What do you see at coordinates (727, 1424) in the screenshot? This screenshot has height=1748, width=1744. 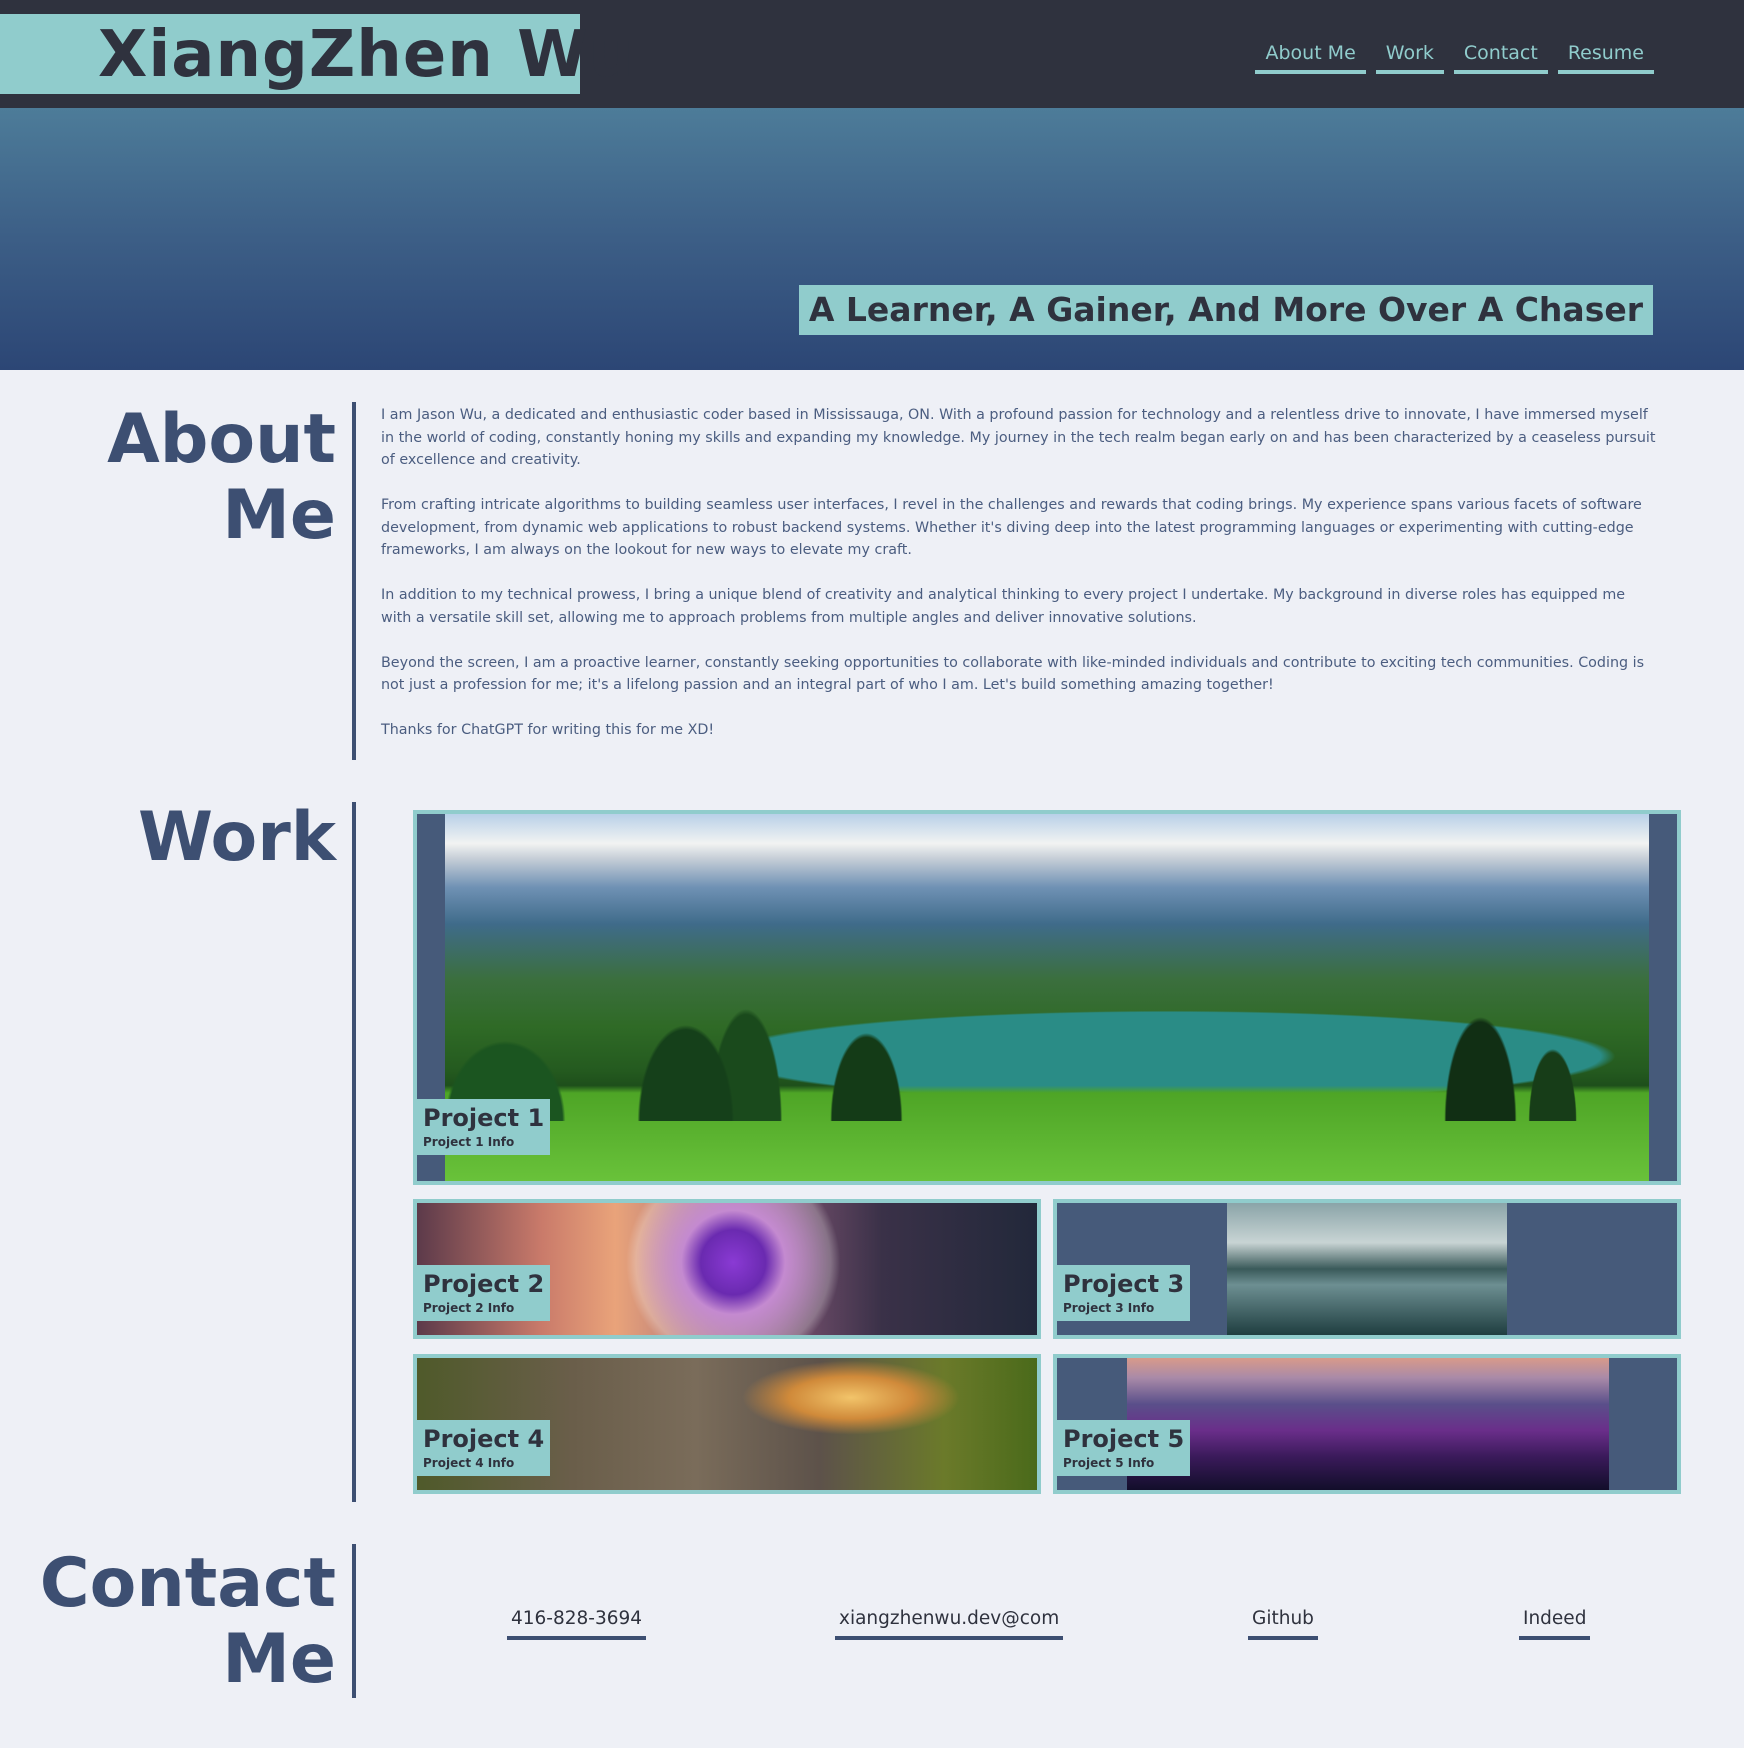 I see `project-card-4: Project 4 Project 4 Info` at bounding box center [727, 1424].